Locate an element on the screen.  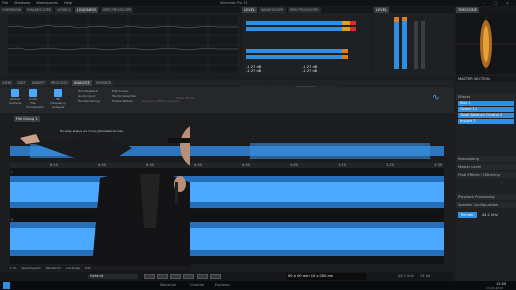
tab-render2: RENDER is located at coordinates (104, 83).